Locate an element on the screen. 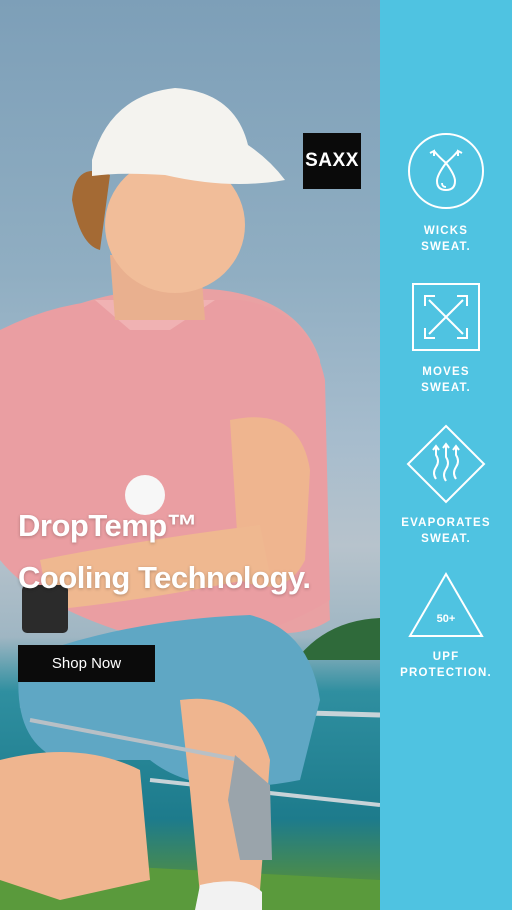 The image size is (512, 910). feature-label-wicks: WICKS SWEAT. is located at coordinates (446, 239).